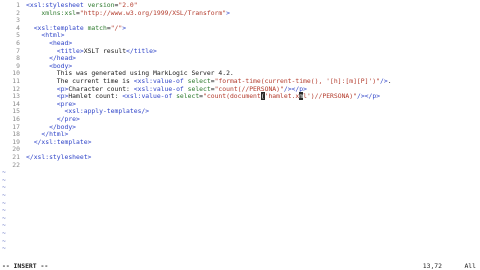  Describe the element at coordinates (240, 157) in the screenshot. I see `code-line: 21 </xsl:stylesheet>` at that location.